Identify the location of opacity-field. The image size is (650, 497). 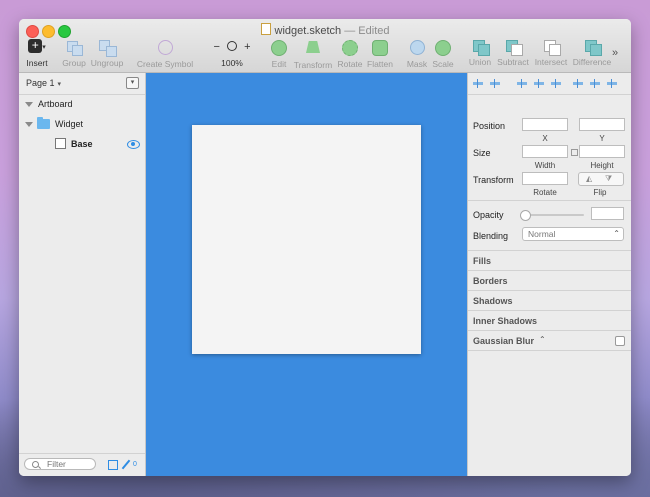
(607, 213).